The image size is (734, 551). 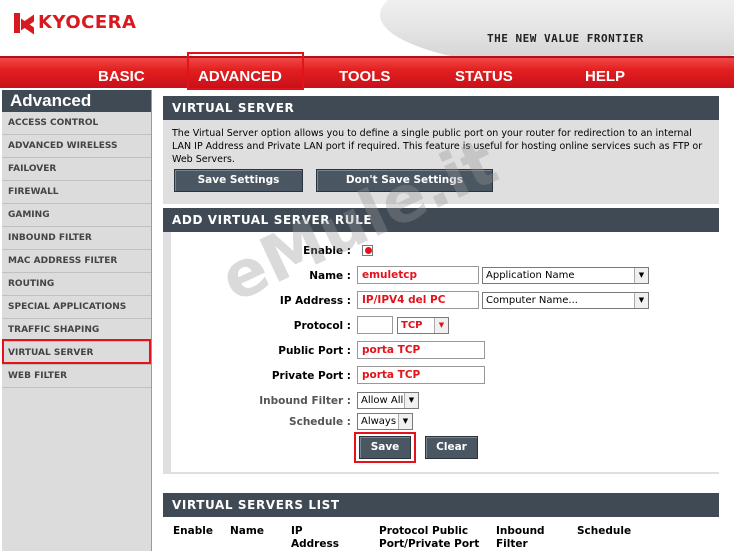 What do you see at coordinates (418, 275) in the screenshot?
I see `name-input: emuletcp` at bounding box center [418, 275].